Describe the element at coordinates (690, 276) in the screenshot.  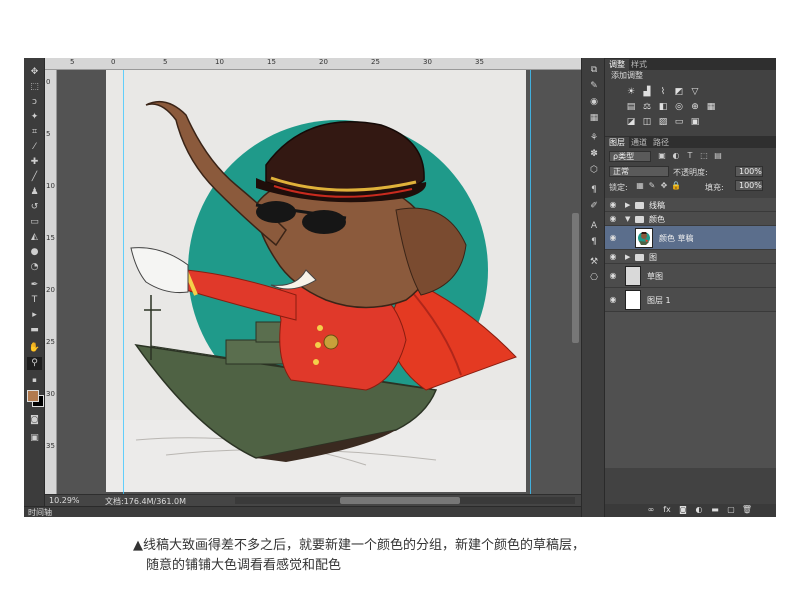
I see `layer-row: ◉ 草图` at that location.